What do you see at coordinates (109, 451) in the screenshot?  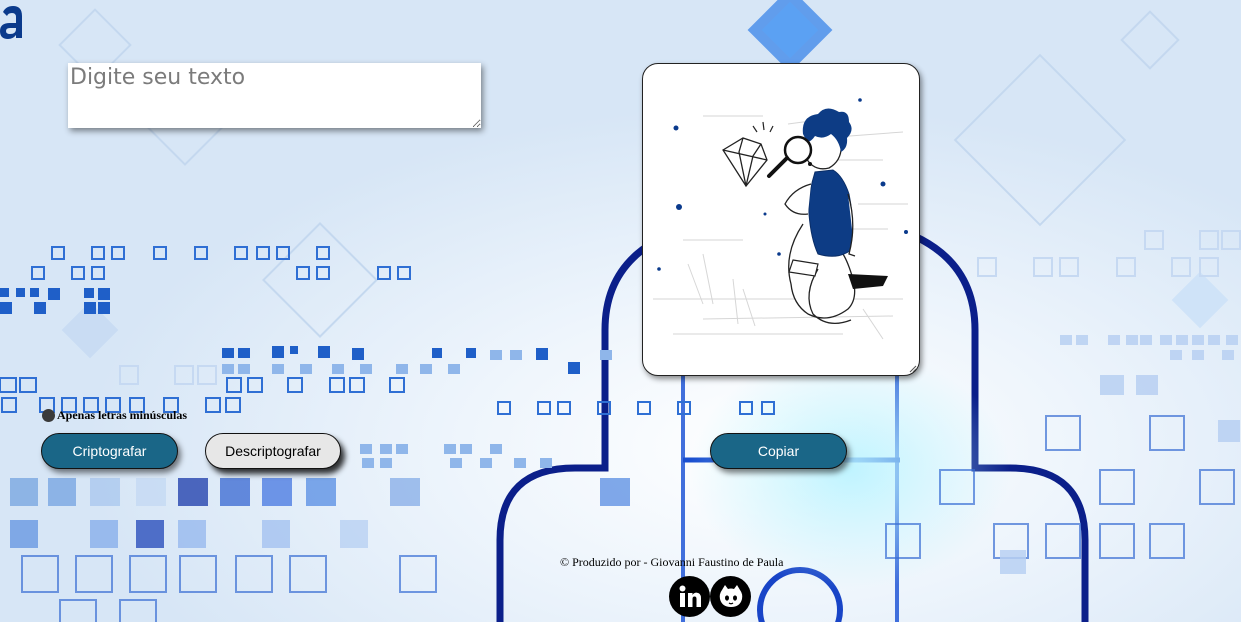 I see `encrypt-button: Criptografar` at bounding box center [109, 451].